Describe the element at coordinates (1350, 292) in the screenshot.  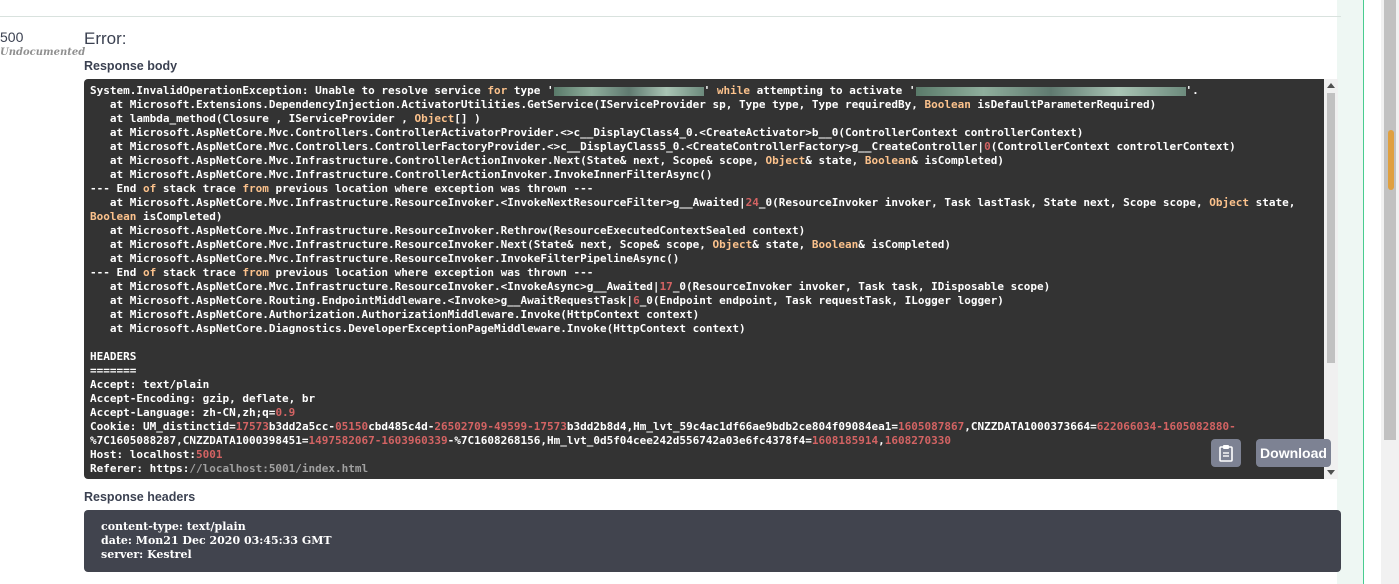
I see `panel-right-strip` at that location.